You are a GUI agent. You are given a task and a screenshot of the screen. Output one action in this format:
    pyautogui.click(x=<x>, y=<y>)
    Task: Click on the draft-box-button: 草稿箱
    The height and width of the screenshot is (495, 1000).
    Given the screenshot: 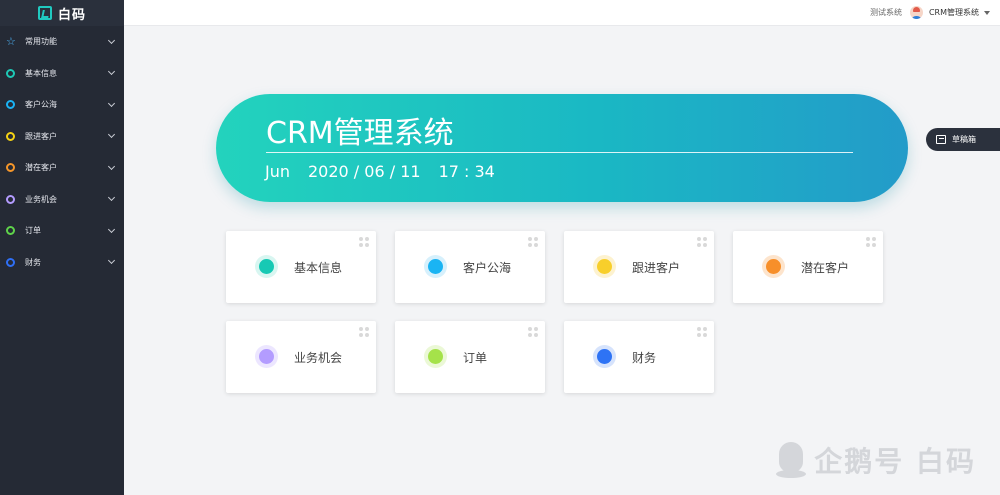 What is the action you would take?
    pyautogui.click(x=963, y=139)
    